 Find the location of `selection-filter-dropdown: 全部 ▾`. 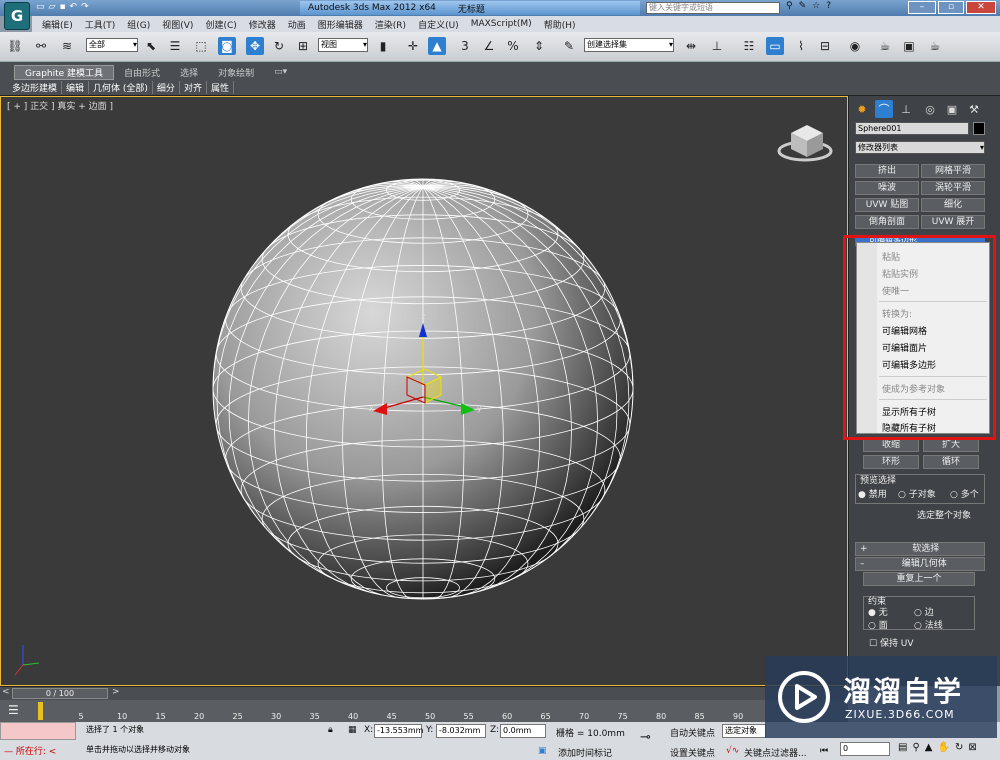

selection-filter-dropdown: 全部 ▾ is located at coordinates (112, 45).